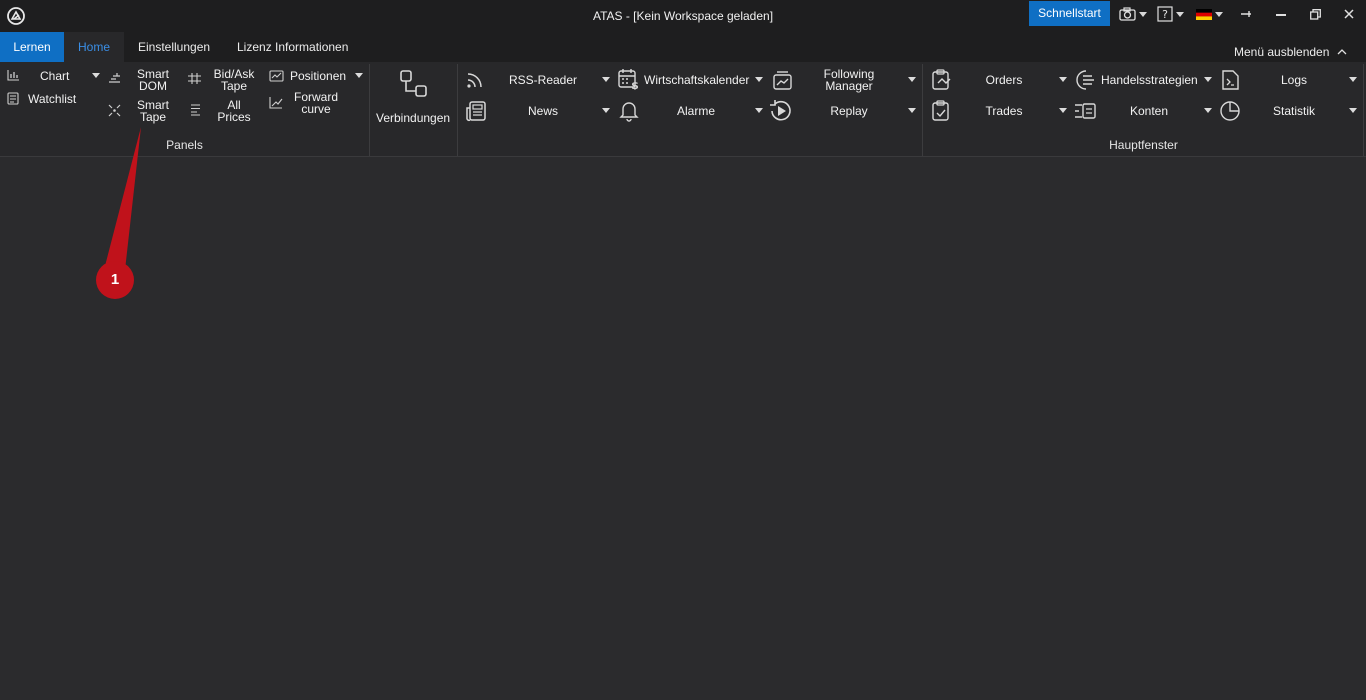  What do you see at coordinates (153, 86) in the screenshot?
I see `smart-dom-label-line2: DOM` at bounding box center [153, 86].